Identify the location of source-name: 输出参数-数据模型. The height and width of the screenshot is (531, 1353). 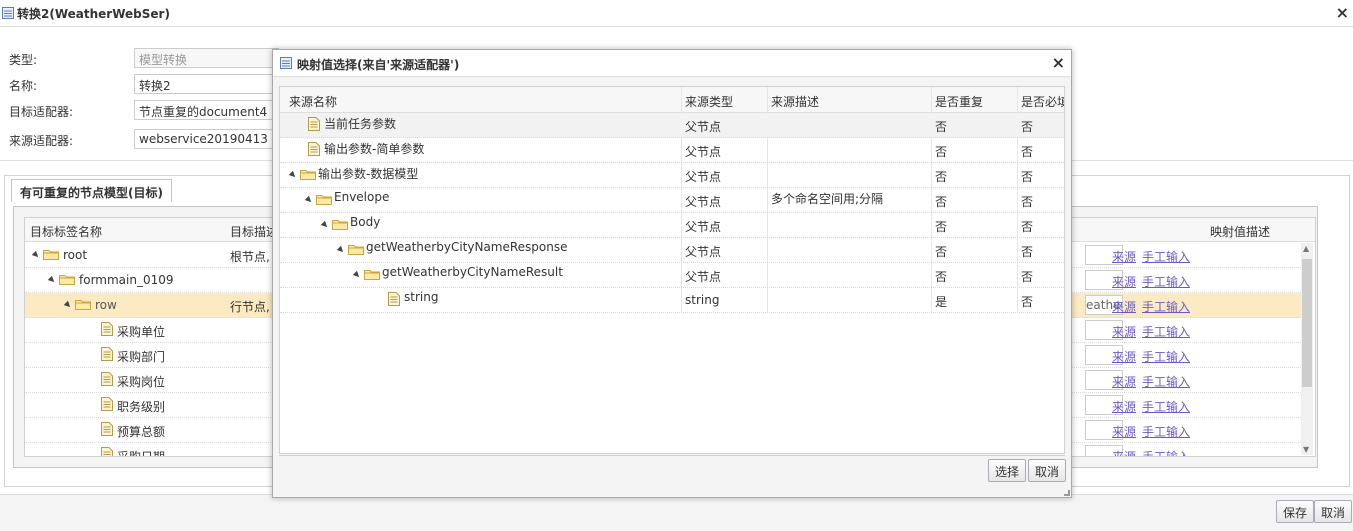
(368, 174).